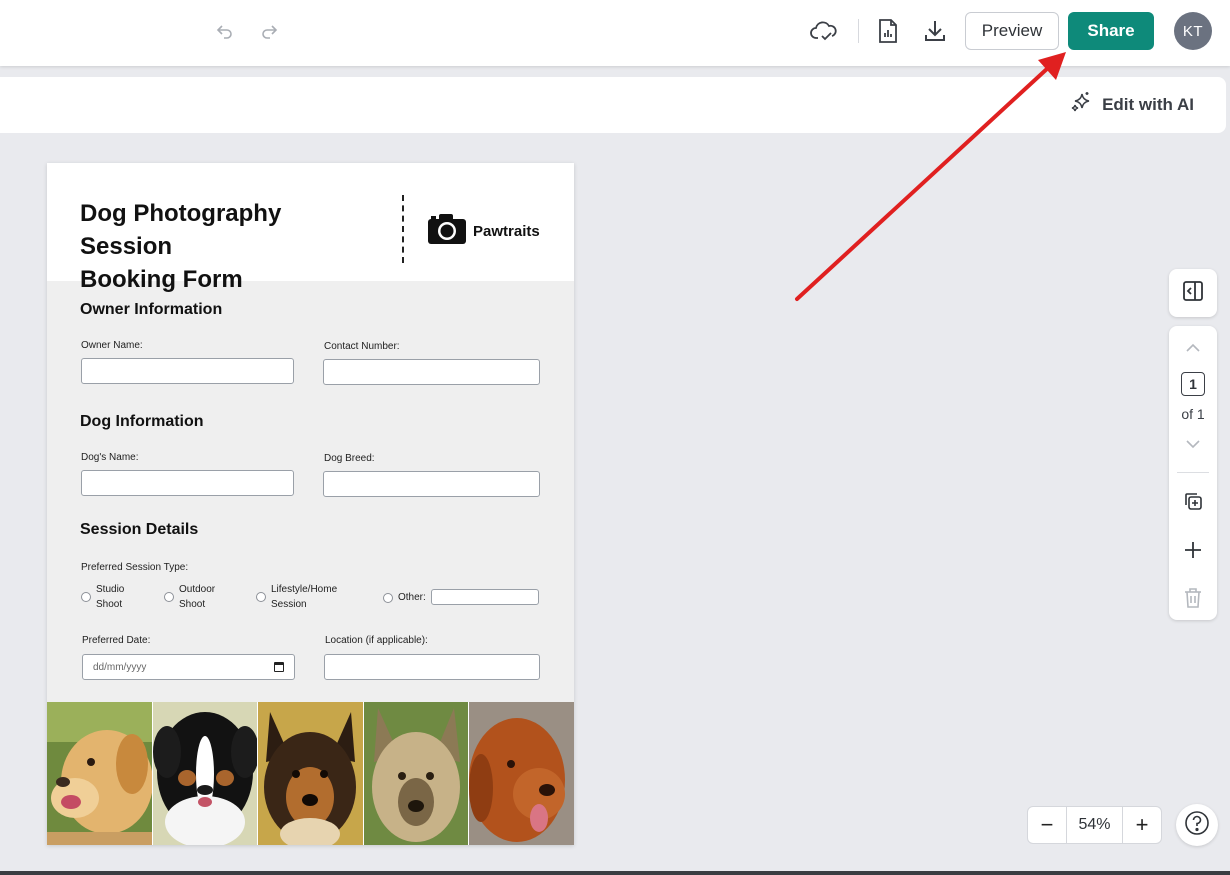 The width and height of the screenshot is (1230, 875). I want to click on report-icon, so click(888, 31).